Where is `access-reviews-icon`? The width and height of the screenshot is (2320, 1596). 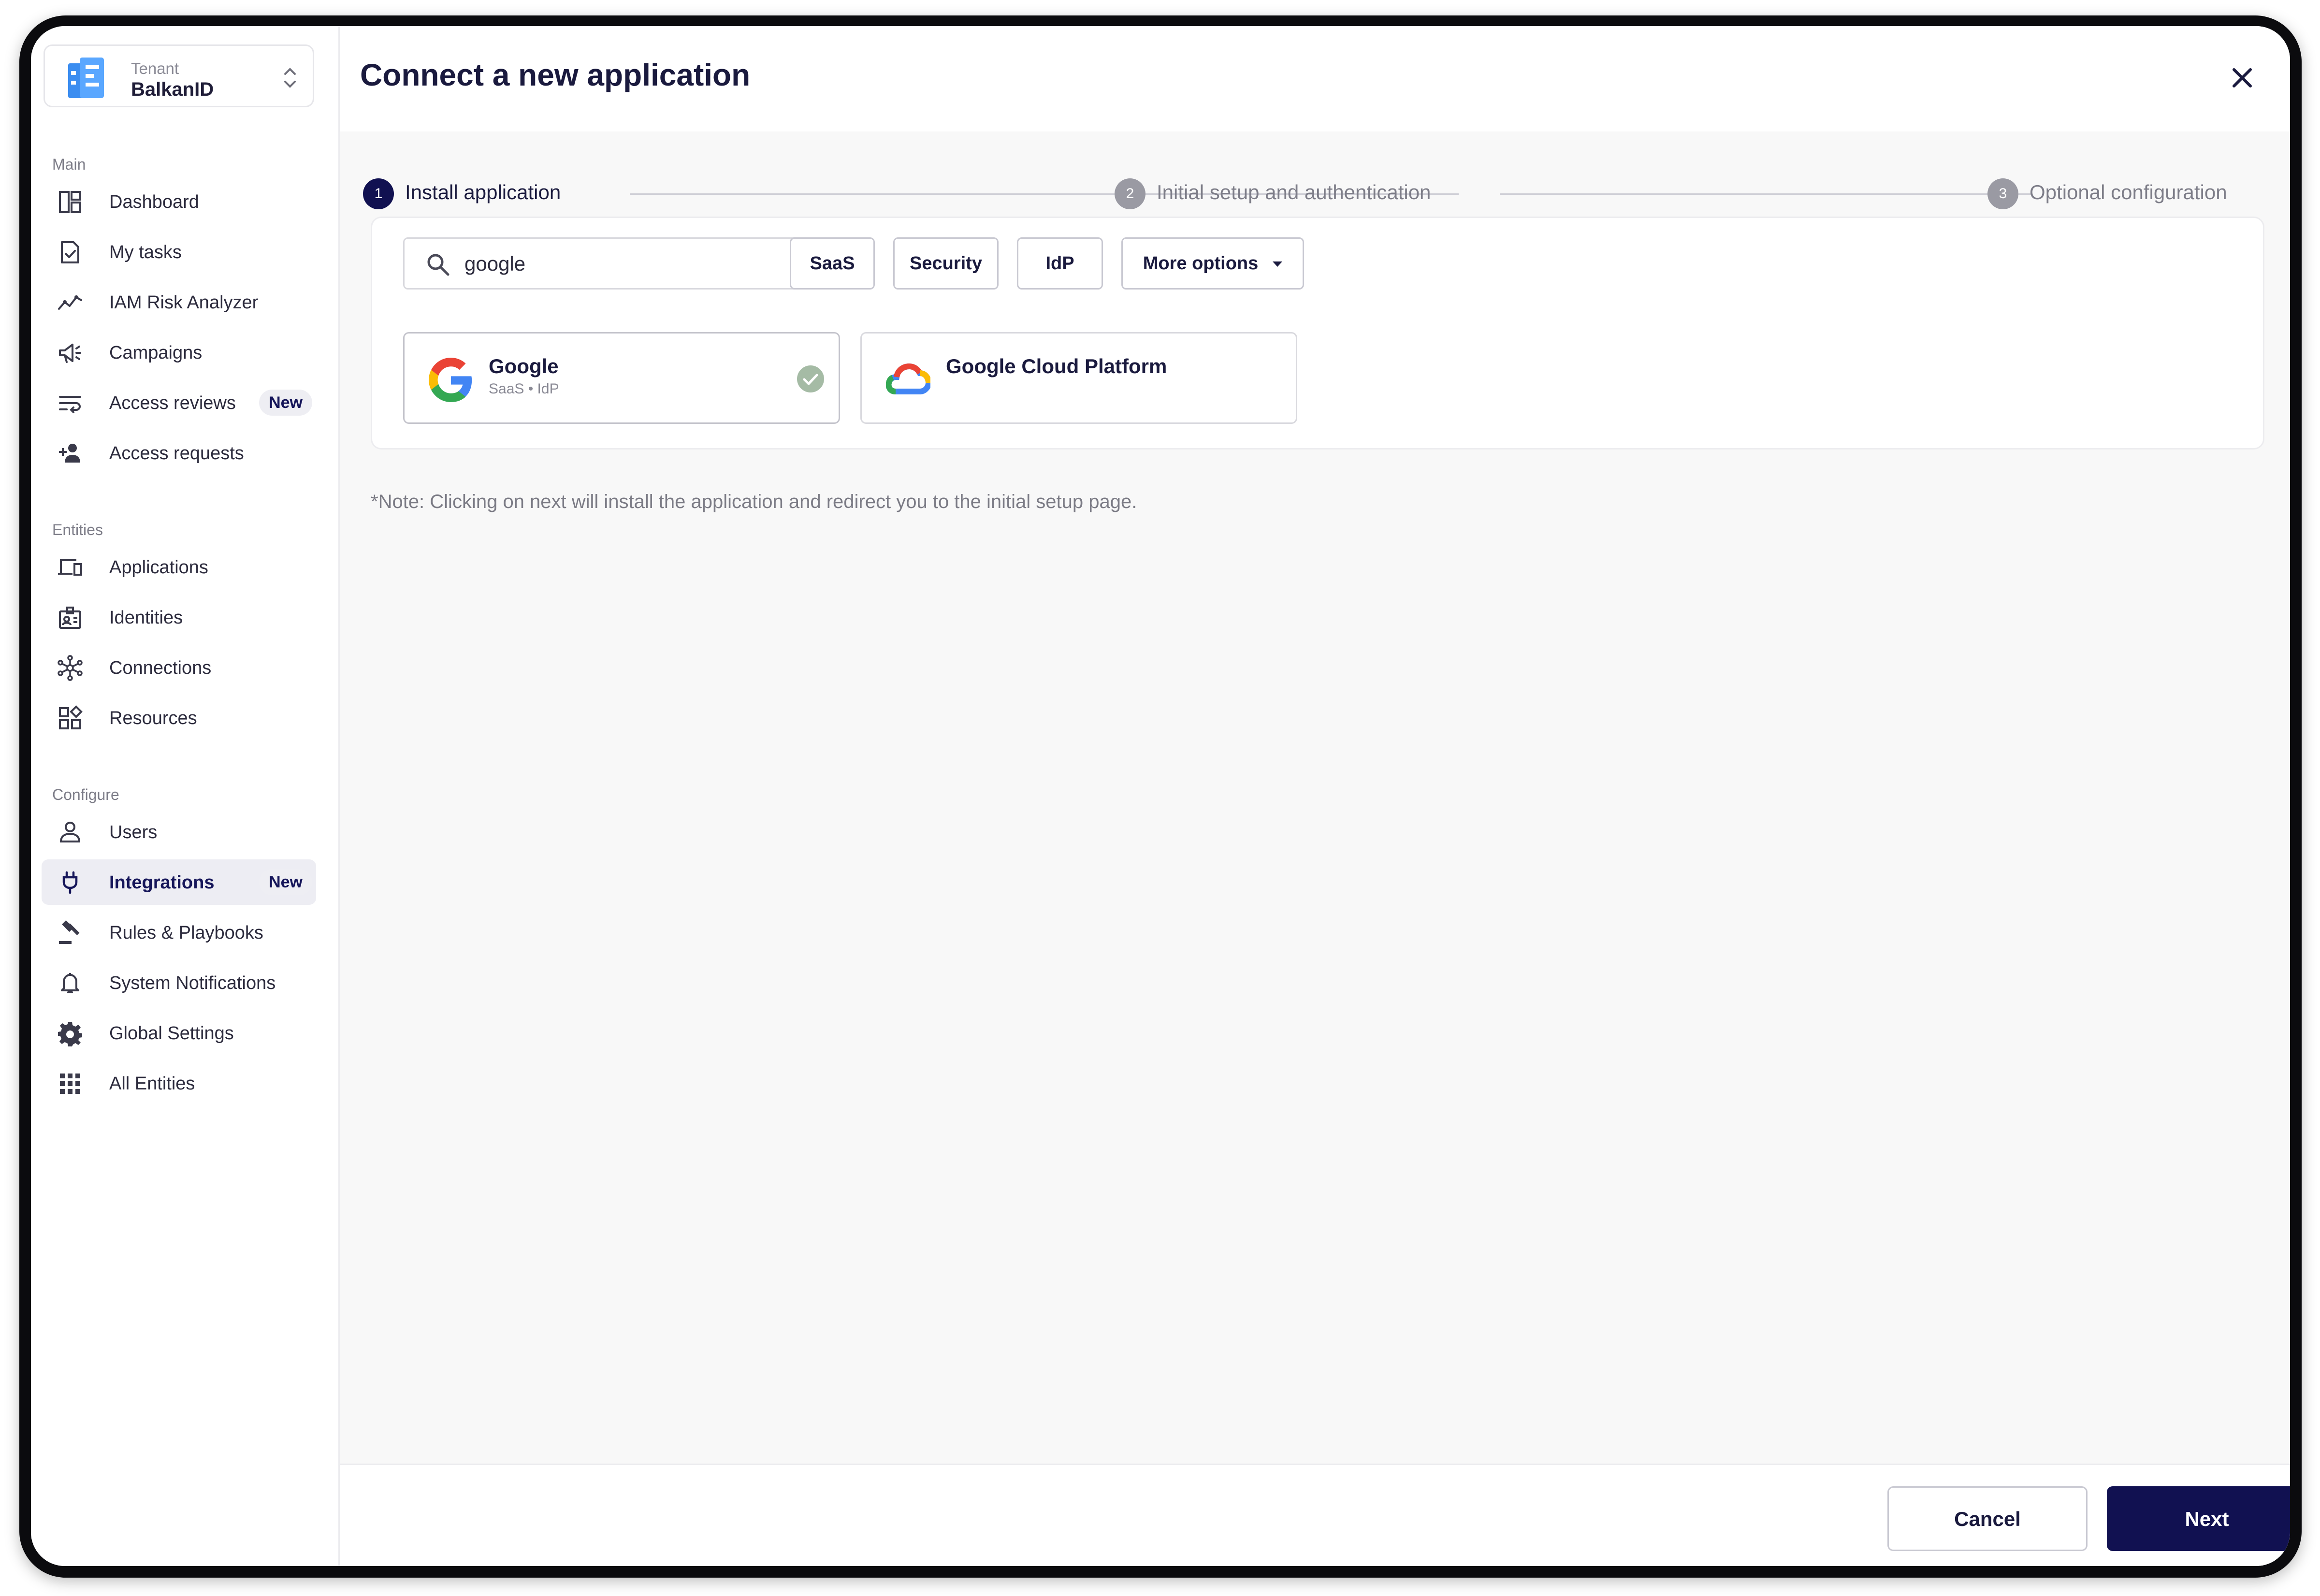
access-reviews-icon is located at coordinates (70, 403).